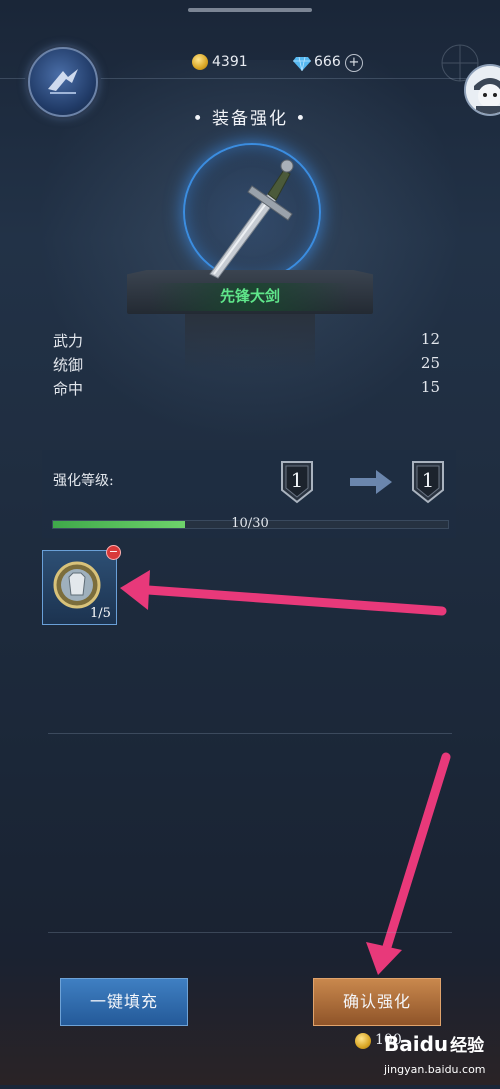 The image size is (500, 1089). Describe the element at coordinates (230, 62) in the screenshot. I see `gold-amount: 4391` at that location.